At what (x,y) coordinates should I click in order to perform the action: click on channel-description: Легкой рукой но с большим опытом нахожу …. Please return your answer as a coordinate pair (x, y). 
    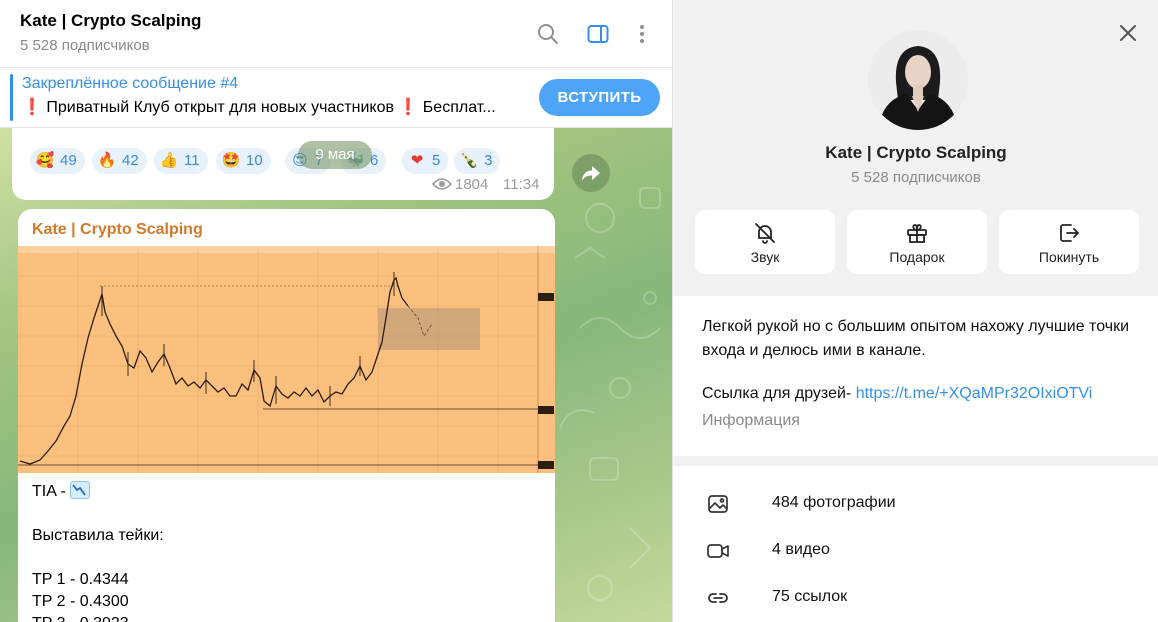
    Looking at the image, I should click on (916, 338).